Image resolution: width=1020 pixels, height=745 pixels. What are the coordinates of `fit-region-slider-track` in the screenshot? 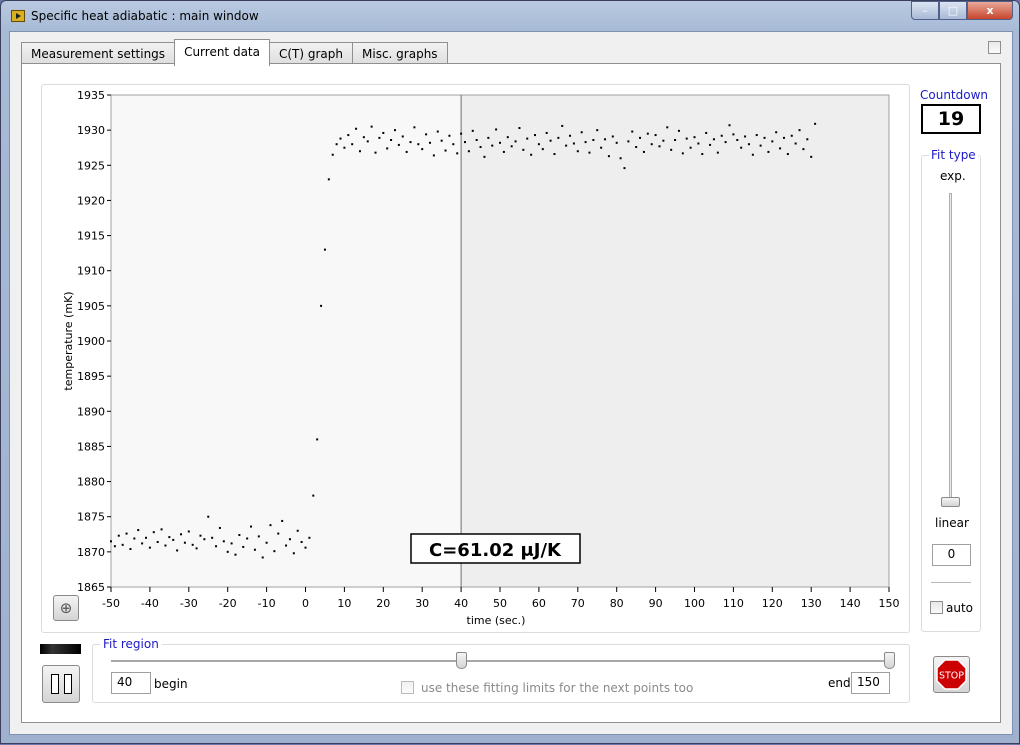 It's located at (500, 661).